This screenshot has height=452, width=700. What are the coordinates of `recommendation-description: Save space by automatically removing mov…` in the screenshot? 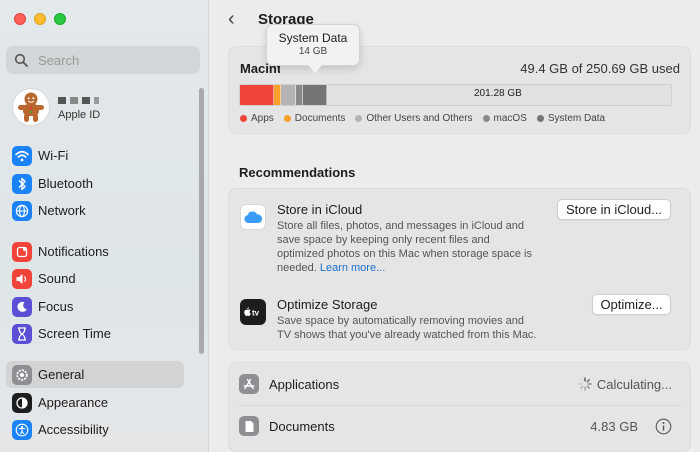 It's located at (407, 328).